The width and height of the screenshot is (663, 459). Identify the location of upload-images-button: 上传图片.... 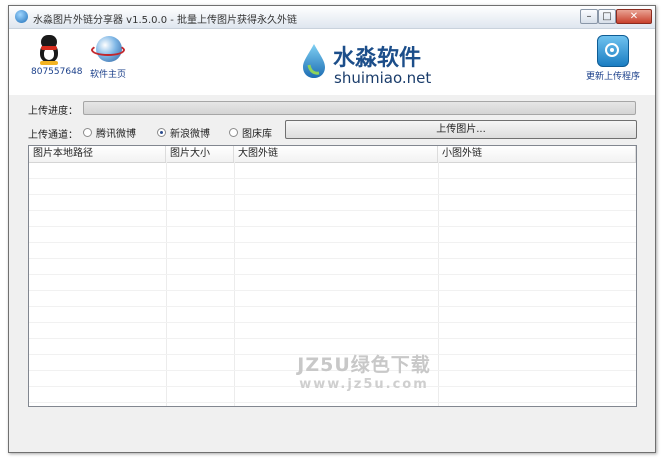
(461, 129).